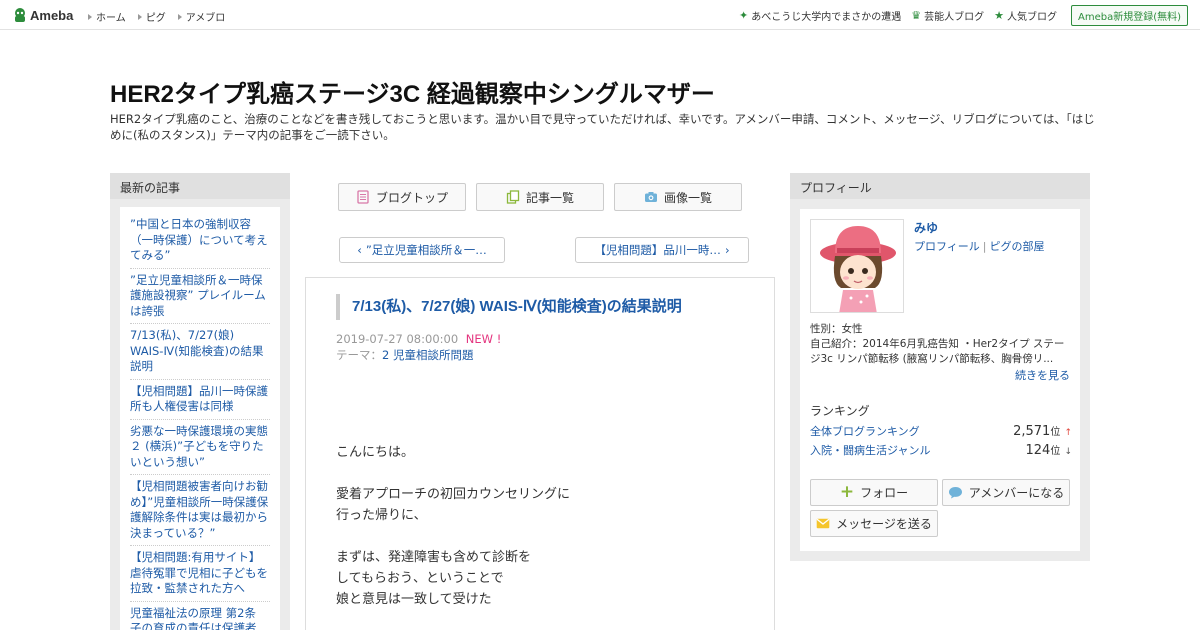 The height and width of the screenshot is (630, 1200). What do you see at coordinates (1017, 246) in the screenshot?
I see `pigg-room-link: ピグの部屋` at bounding box center [1017, 246].